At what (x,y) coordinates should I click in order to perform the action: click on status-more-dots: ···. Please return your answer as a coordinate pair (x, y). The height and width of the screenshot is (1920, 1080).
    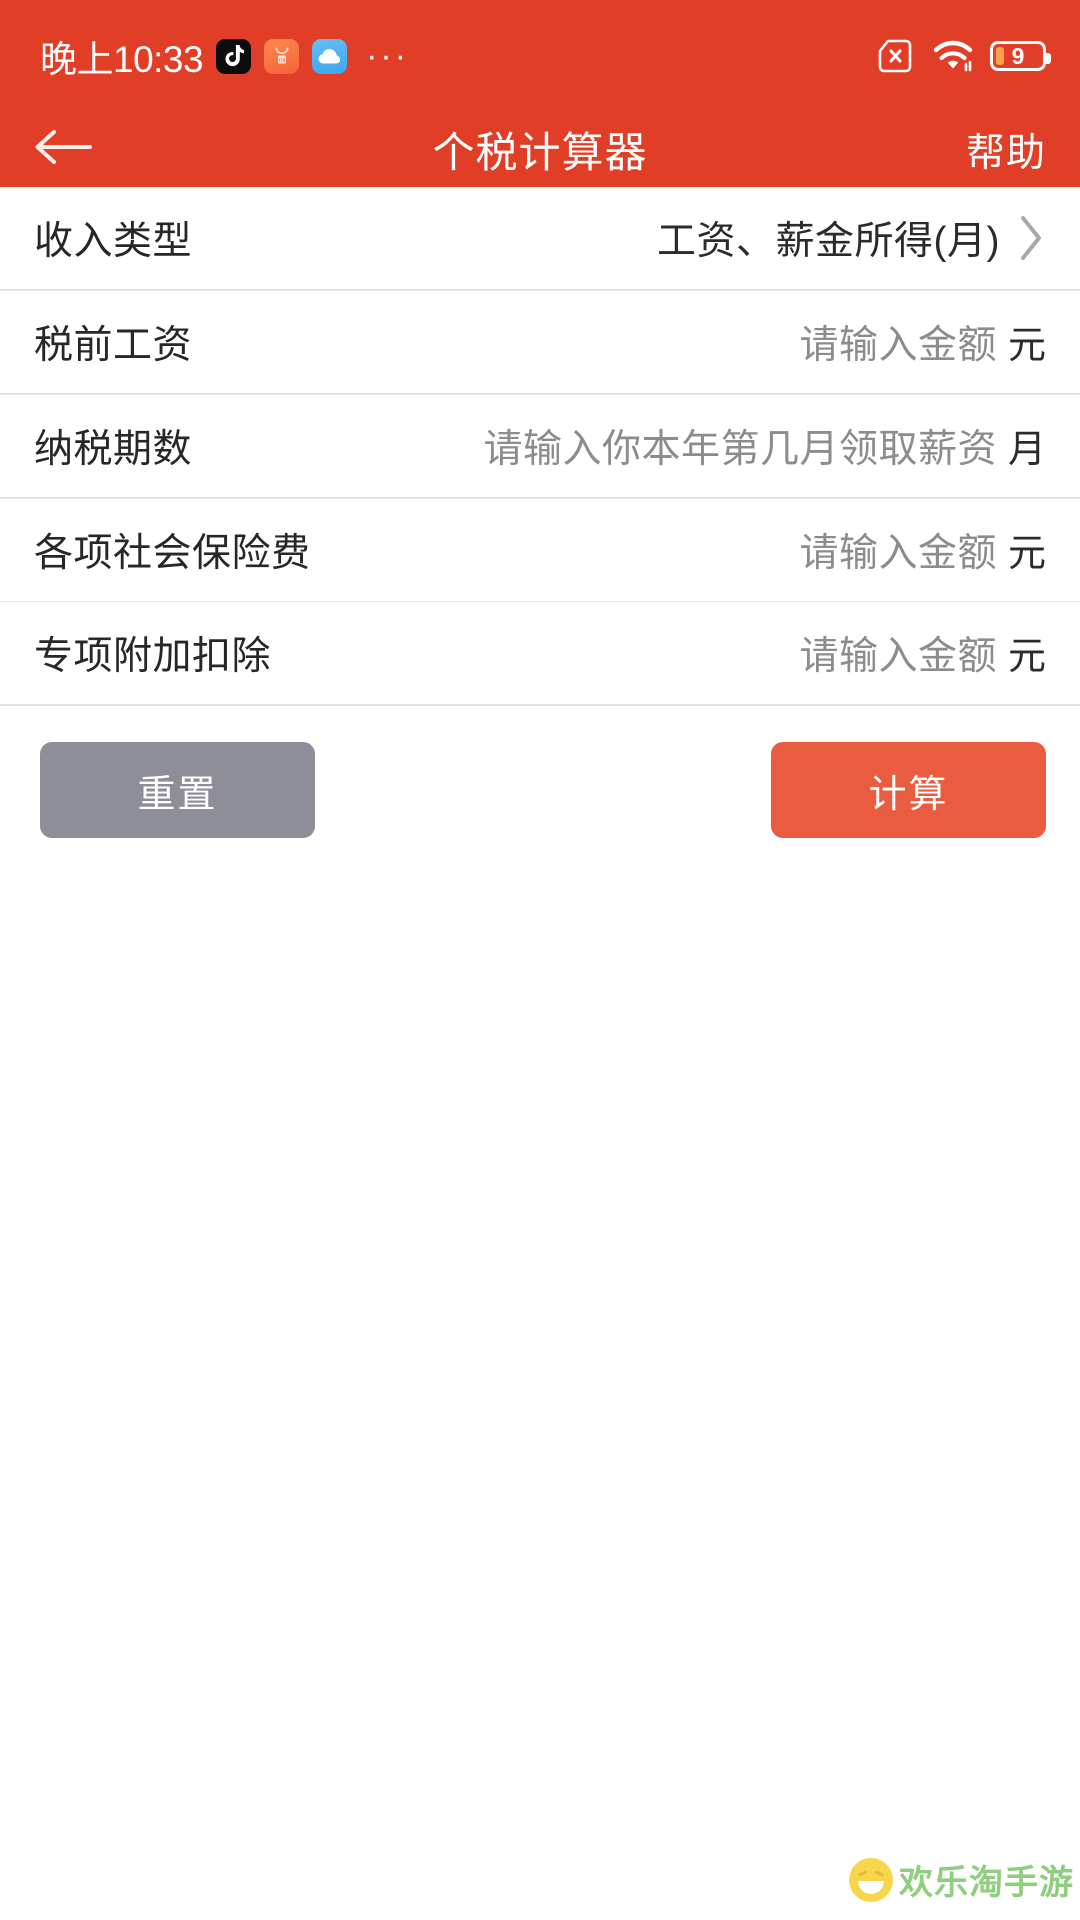
    Looking at the image, I should click on (388, 56).